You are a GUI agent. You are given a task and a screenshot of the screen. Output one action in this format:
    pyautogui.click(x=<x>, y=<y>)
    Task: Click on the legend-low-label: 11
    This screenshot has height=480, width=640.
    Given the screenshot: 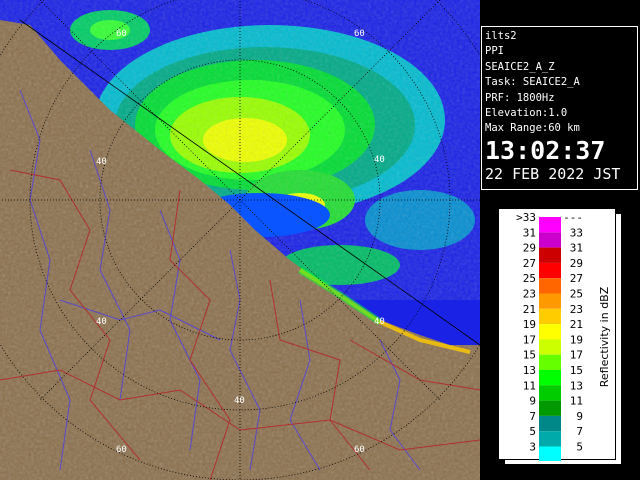 What is the action you would take?
    pyautogui.click(x=529, y=385)
    